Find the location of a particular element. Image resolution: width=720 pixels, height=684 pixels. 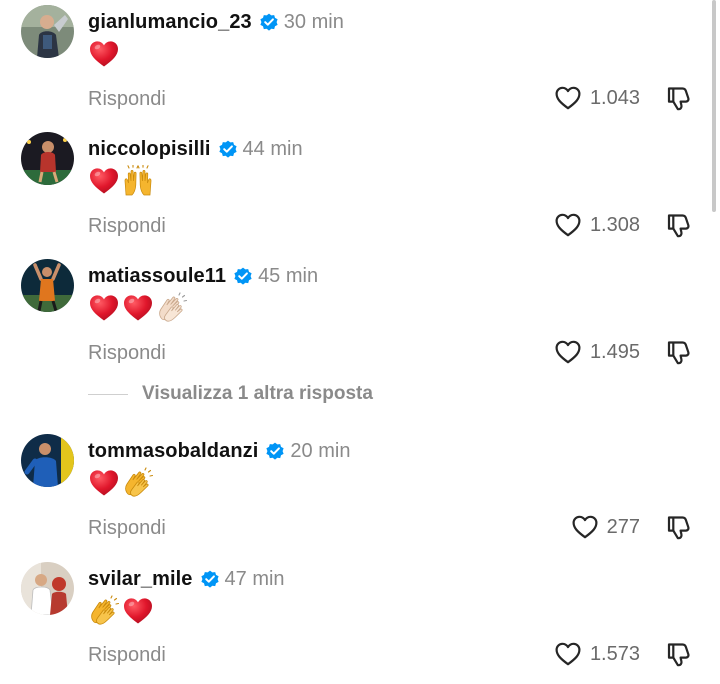

raising-hands-emoji-icon is located at coordinates (138, 181).